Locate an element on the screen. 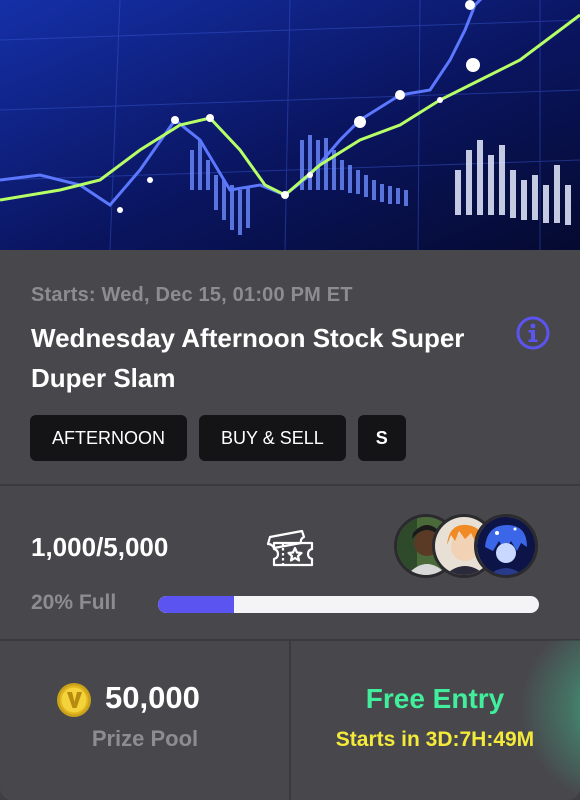 This screenshot has width=580, height=800. entry-count: 1,000/5,000 is located at coordinates (100, 547).